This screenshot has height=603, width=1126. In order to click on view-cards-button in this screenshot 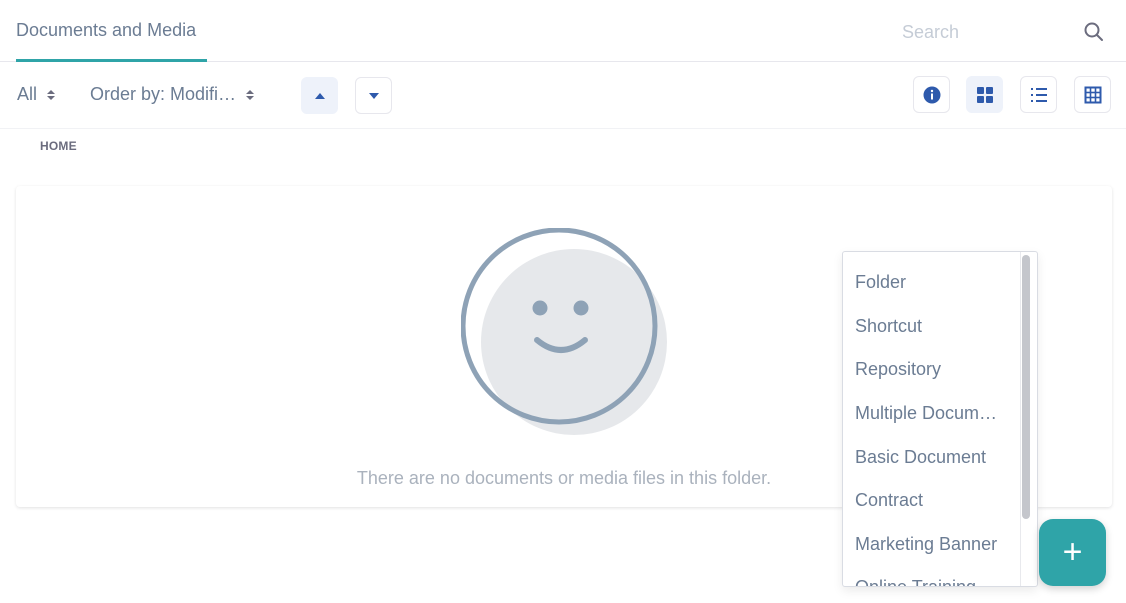, I will do `click(984, 94)`.